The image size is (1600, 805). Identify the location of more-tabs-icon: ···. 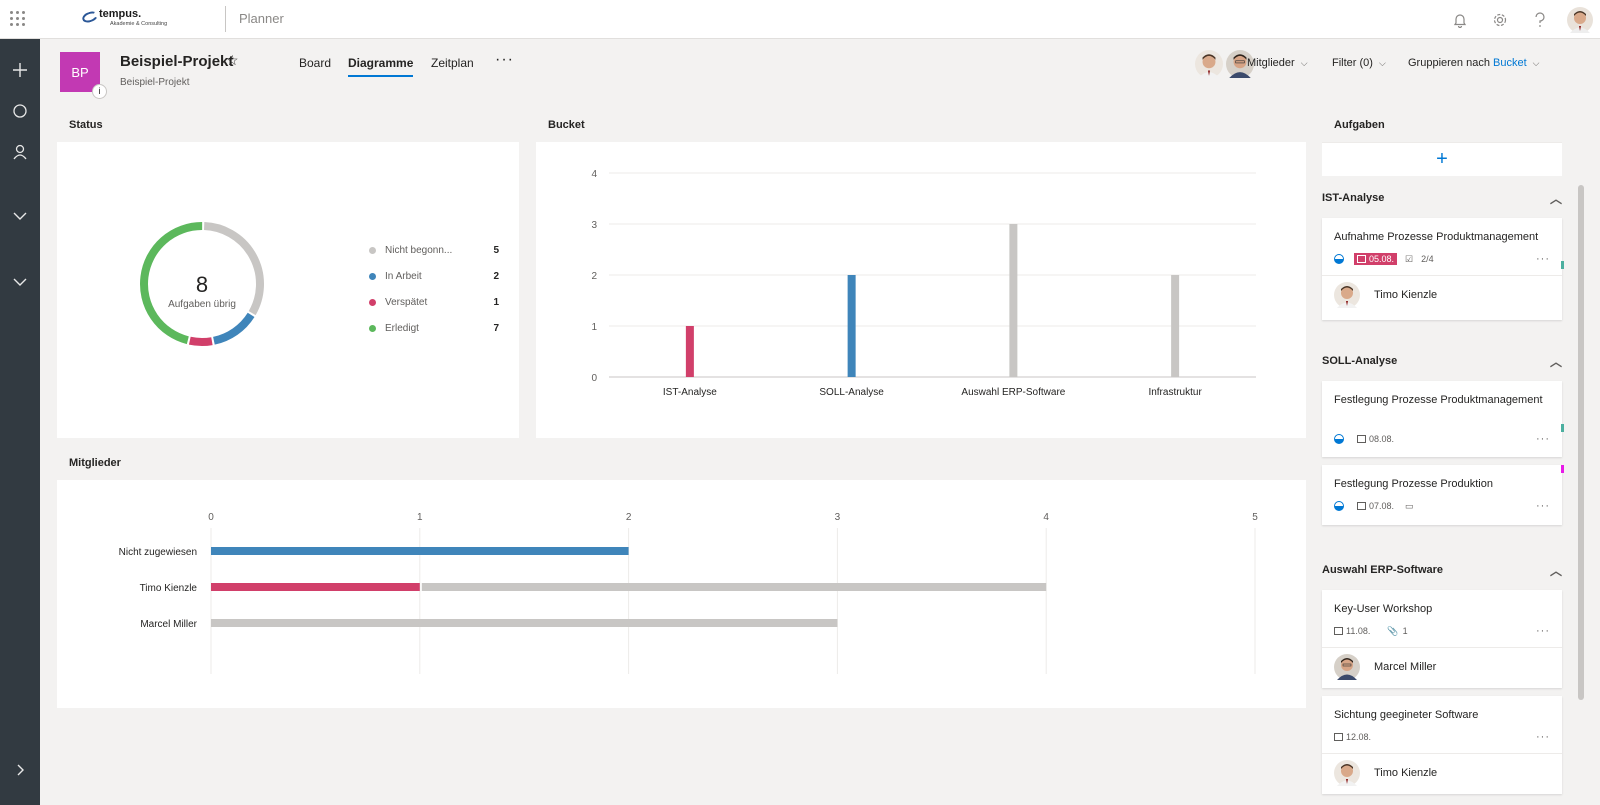
(504, 60).